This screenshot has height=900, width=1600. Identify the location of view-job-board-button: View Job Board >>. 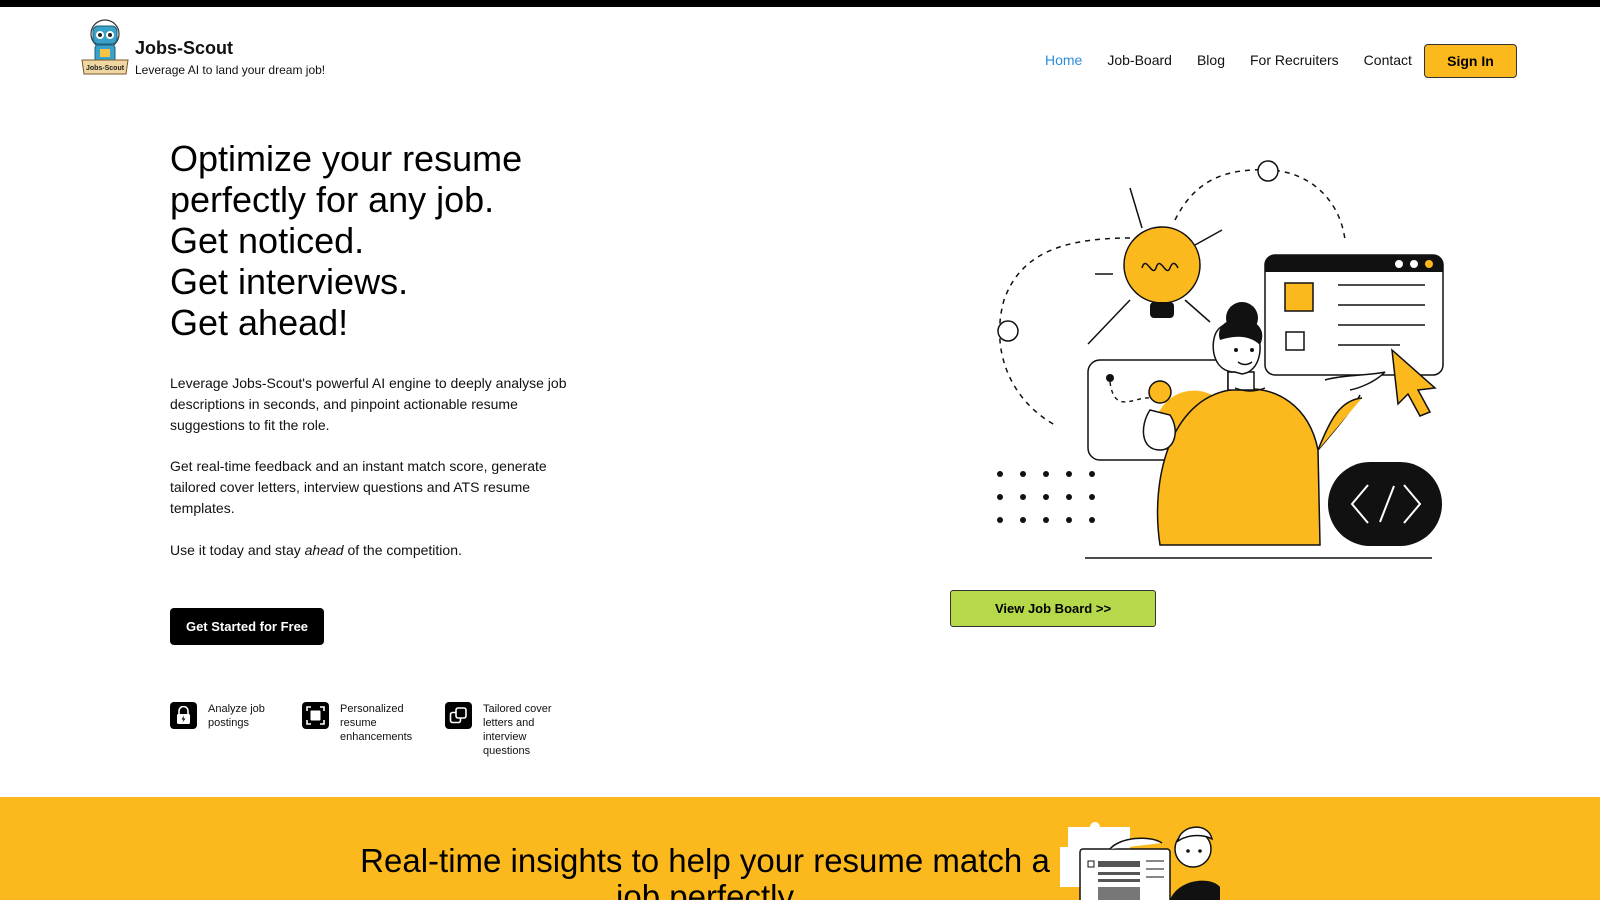
(1053, 608).